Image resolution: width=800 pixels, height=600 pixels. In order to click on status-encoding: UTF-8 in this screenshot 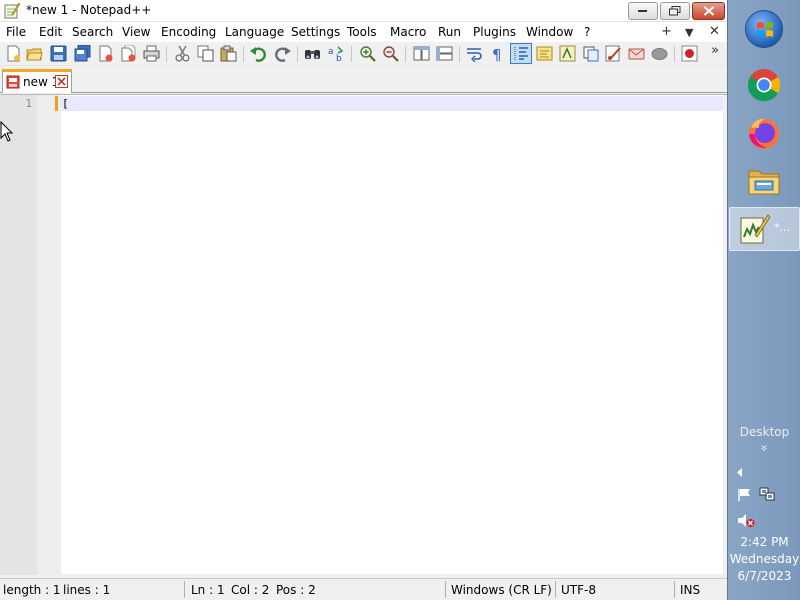, I will do `click(578, 590)`.